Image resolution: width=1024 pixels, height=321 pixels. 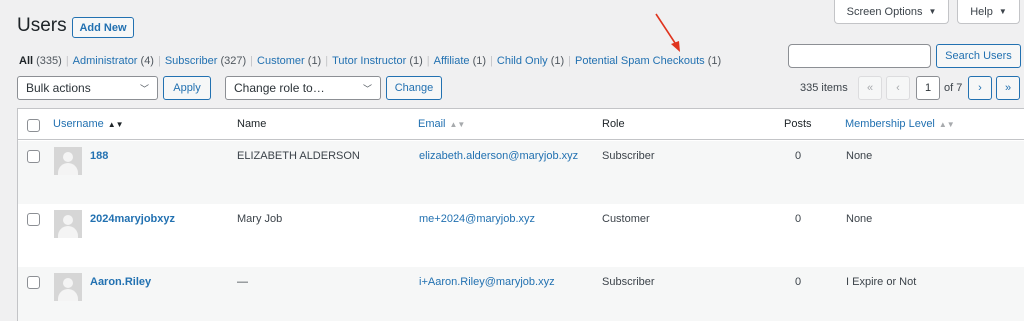 What do you see at coordinates (667, 32) in the screenshot?
I see `annotation-arrow-icon` at bounding box center [667, 32].